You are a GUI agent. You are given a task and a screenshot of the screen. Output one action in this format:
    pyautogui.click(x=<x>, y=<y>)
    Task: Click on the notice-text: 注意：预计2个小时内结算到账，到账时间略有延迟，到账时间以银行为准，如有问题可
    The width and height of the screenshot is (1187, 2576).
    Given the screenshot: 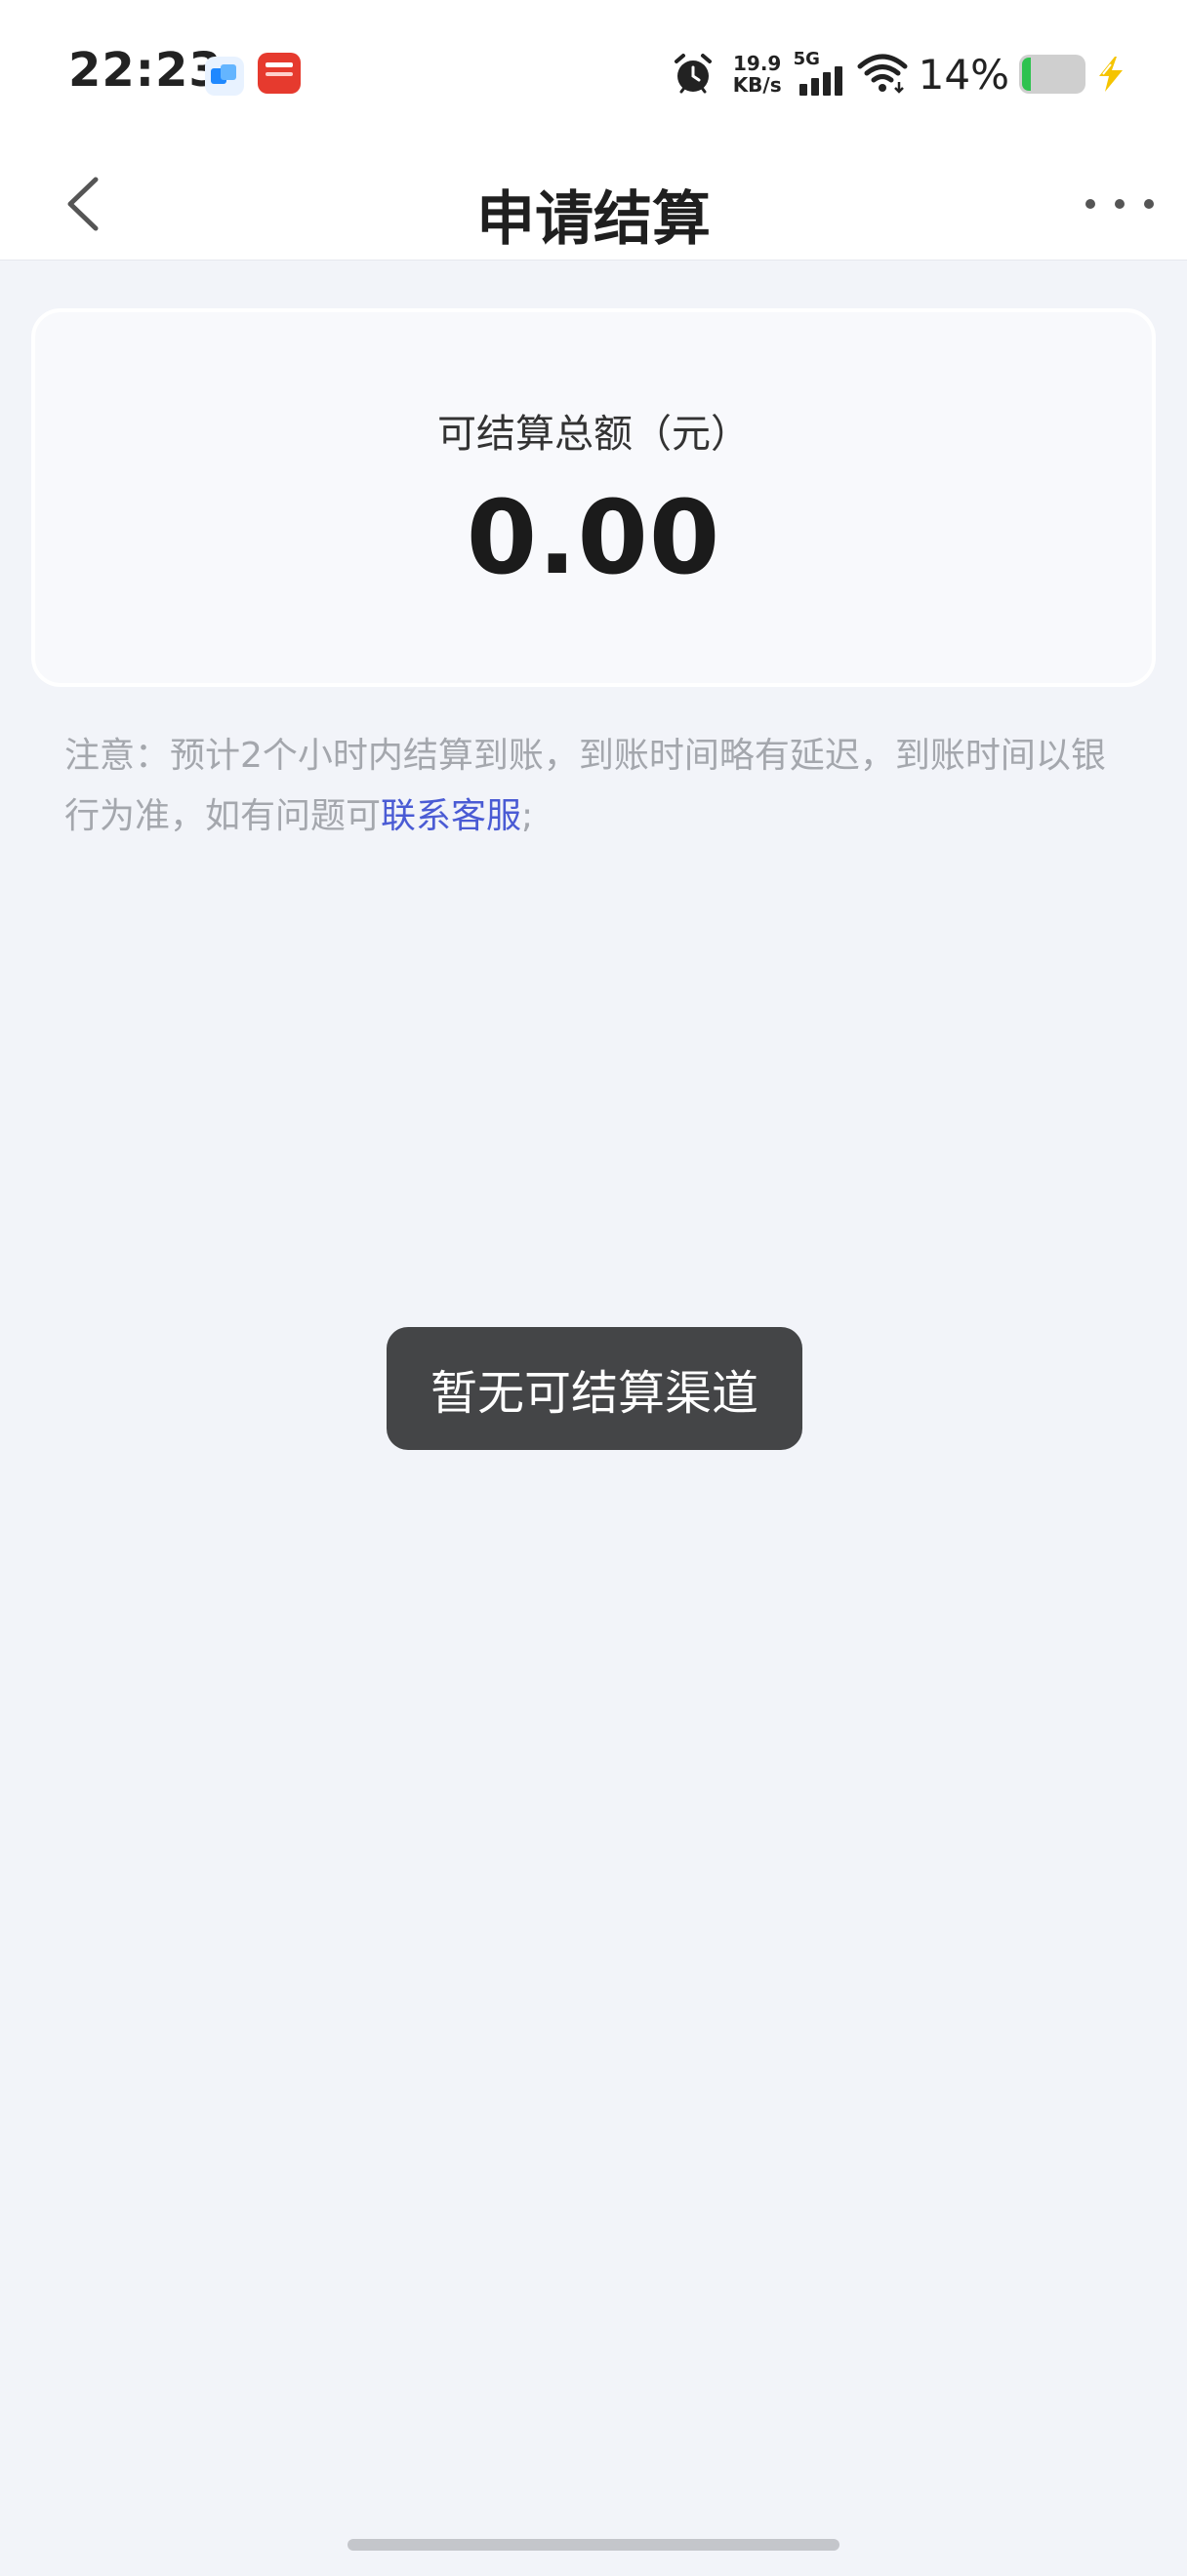 What is the action you would take?
    pyautogui.click(x=585, y=786)
    